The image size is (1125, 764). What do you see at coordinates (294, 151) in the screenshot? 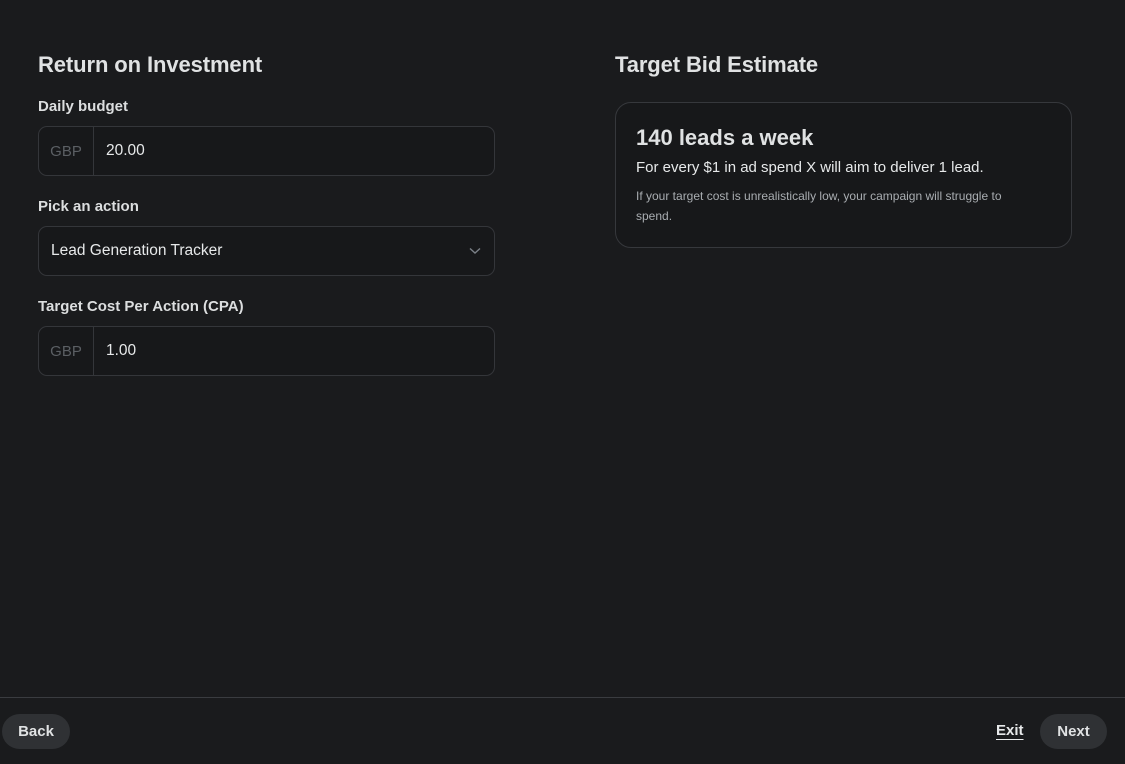
I see `daily-budget-input` at bounding box center [294, 151].